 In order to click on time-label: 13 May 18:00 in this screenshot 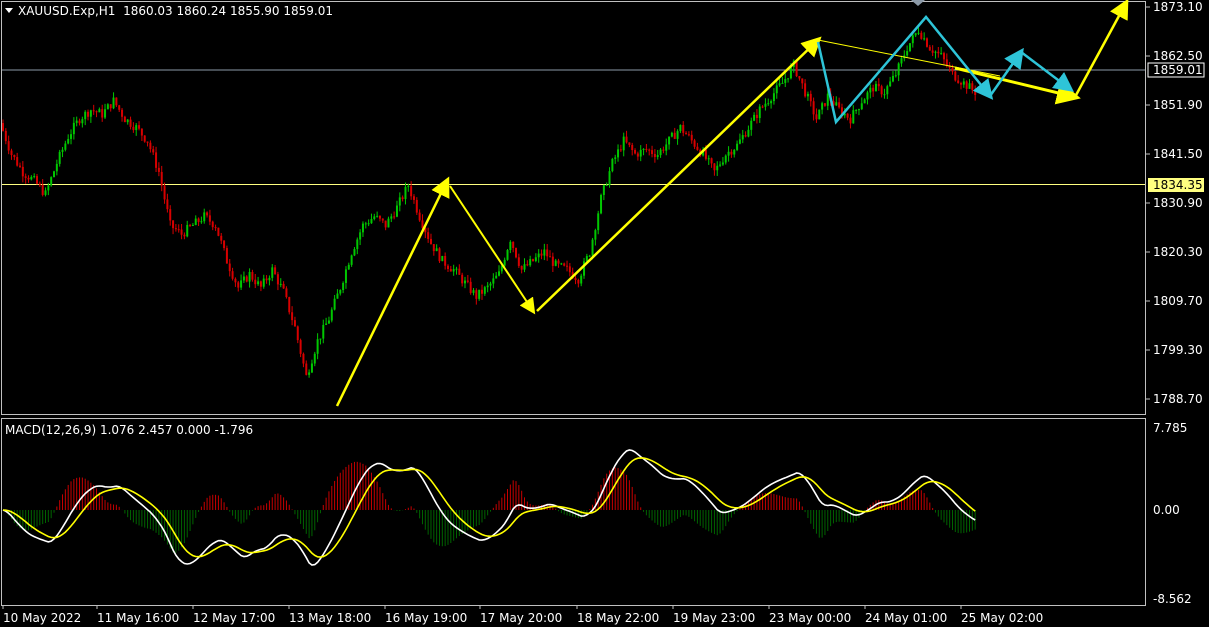, I will do `click(330, 618)`.